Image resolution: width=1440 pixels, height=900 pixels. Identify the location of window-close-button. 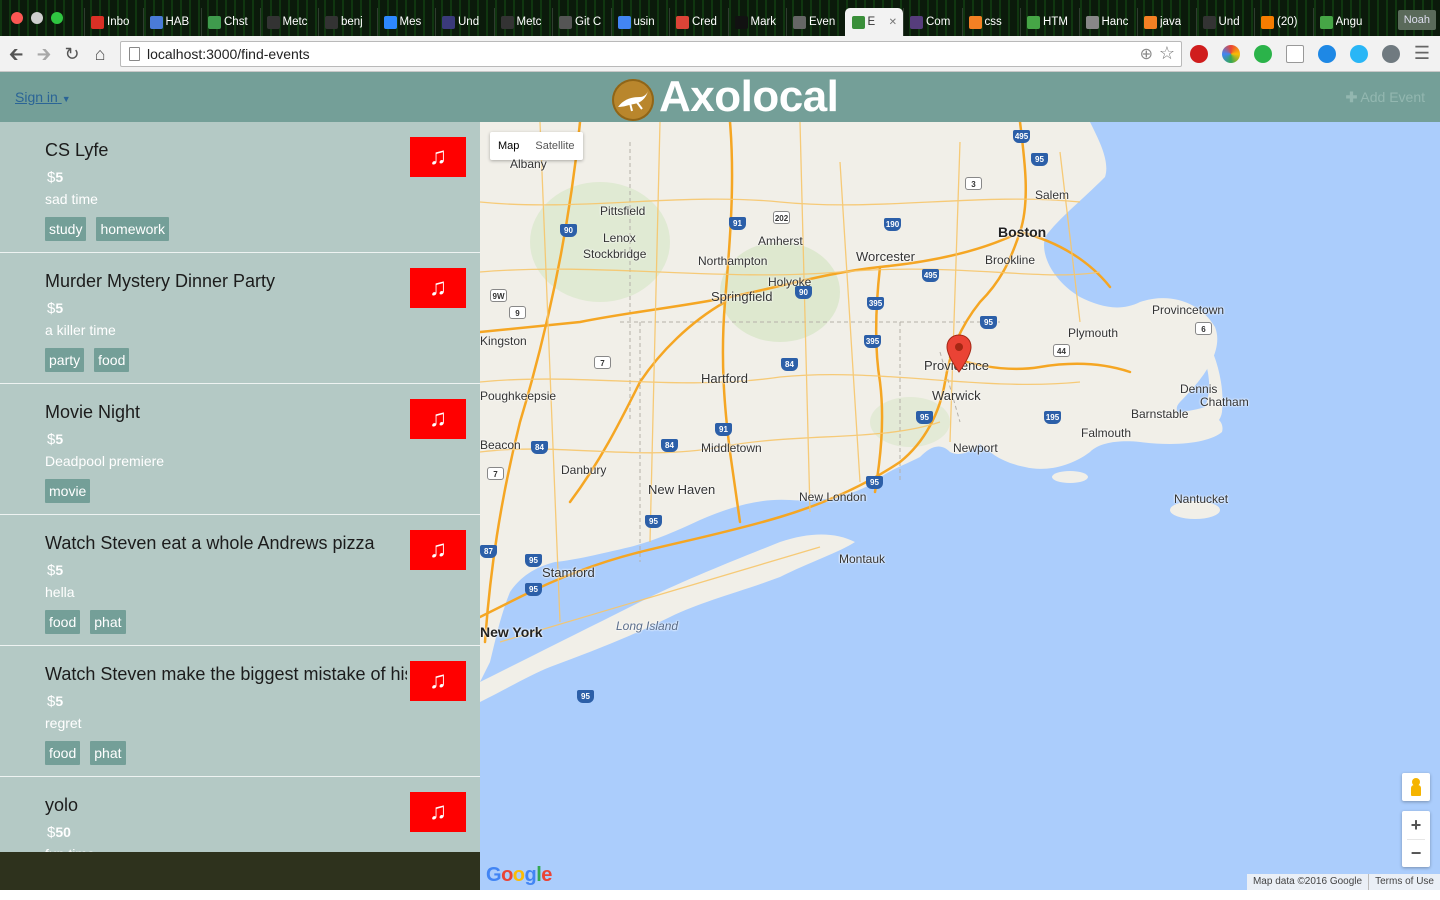
(17, 18).